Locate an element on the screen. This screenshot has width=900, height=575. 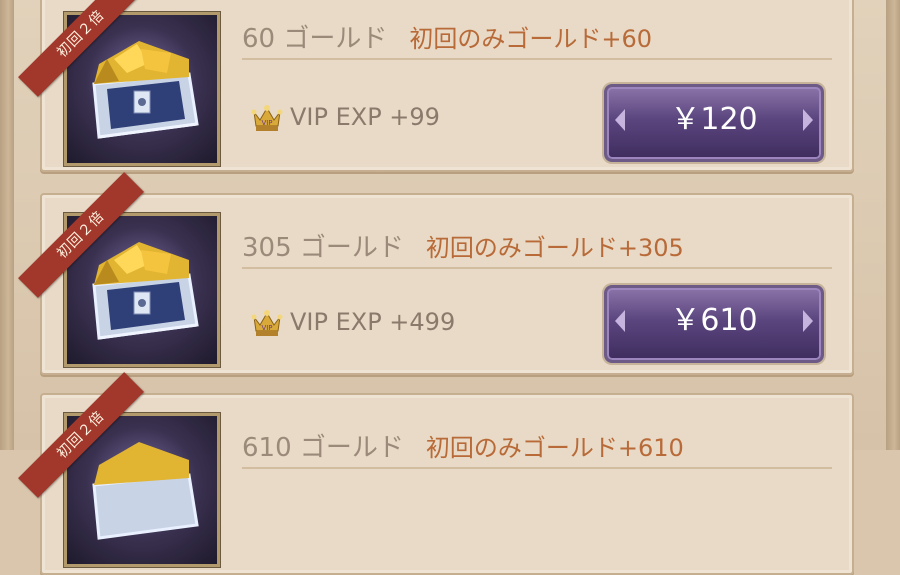
first-bonus-label: 初回のみゴールド+610 is located at coordinates (554, 448).